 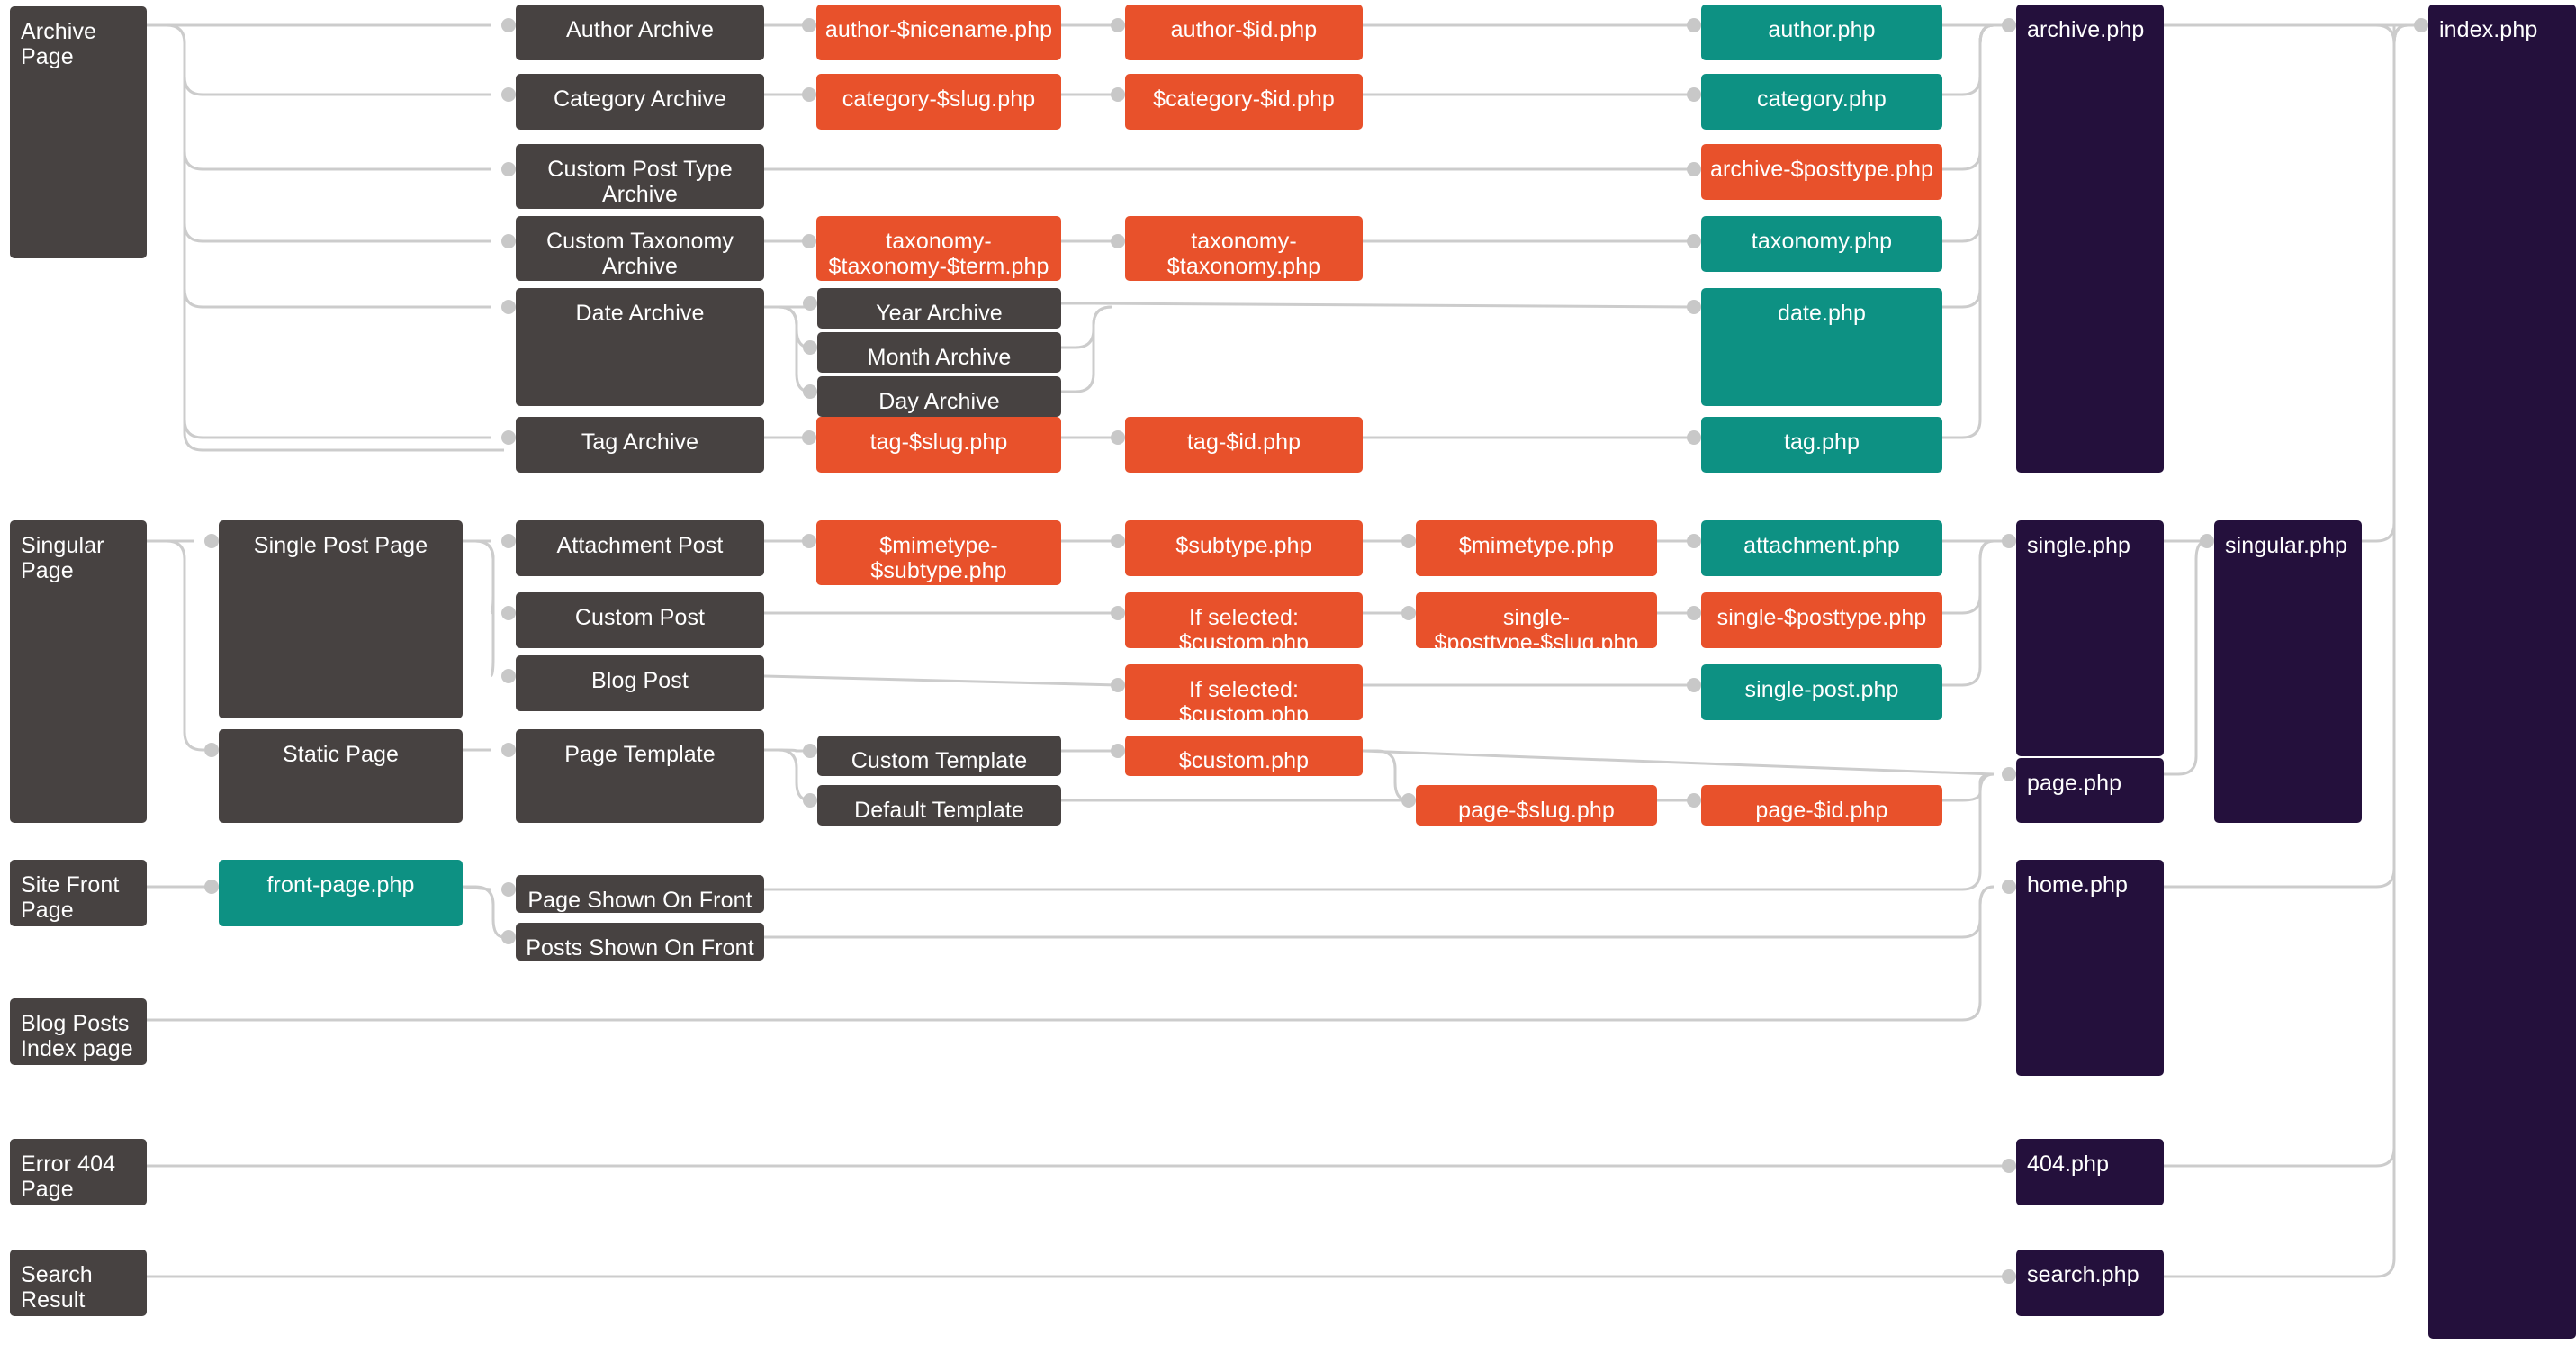 I want to click on node-if-selected-custom-2: If selected: $custom.php, so click(x=1244, y=695).